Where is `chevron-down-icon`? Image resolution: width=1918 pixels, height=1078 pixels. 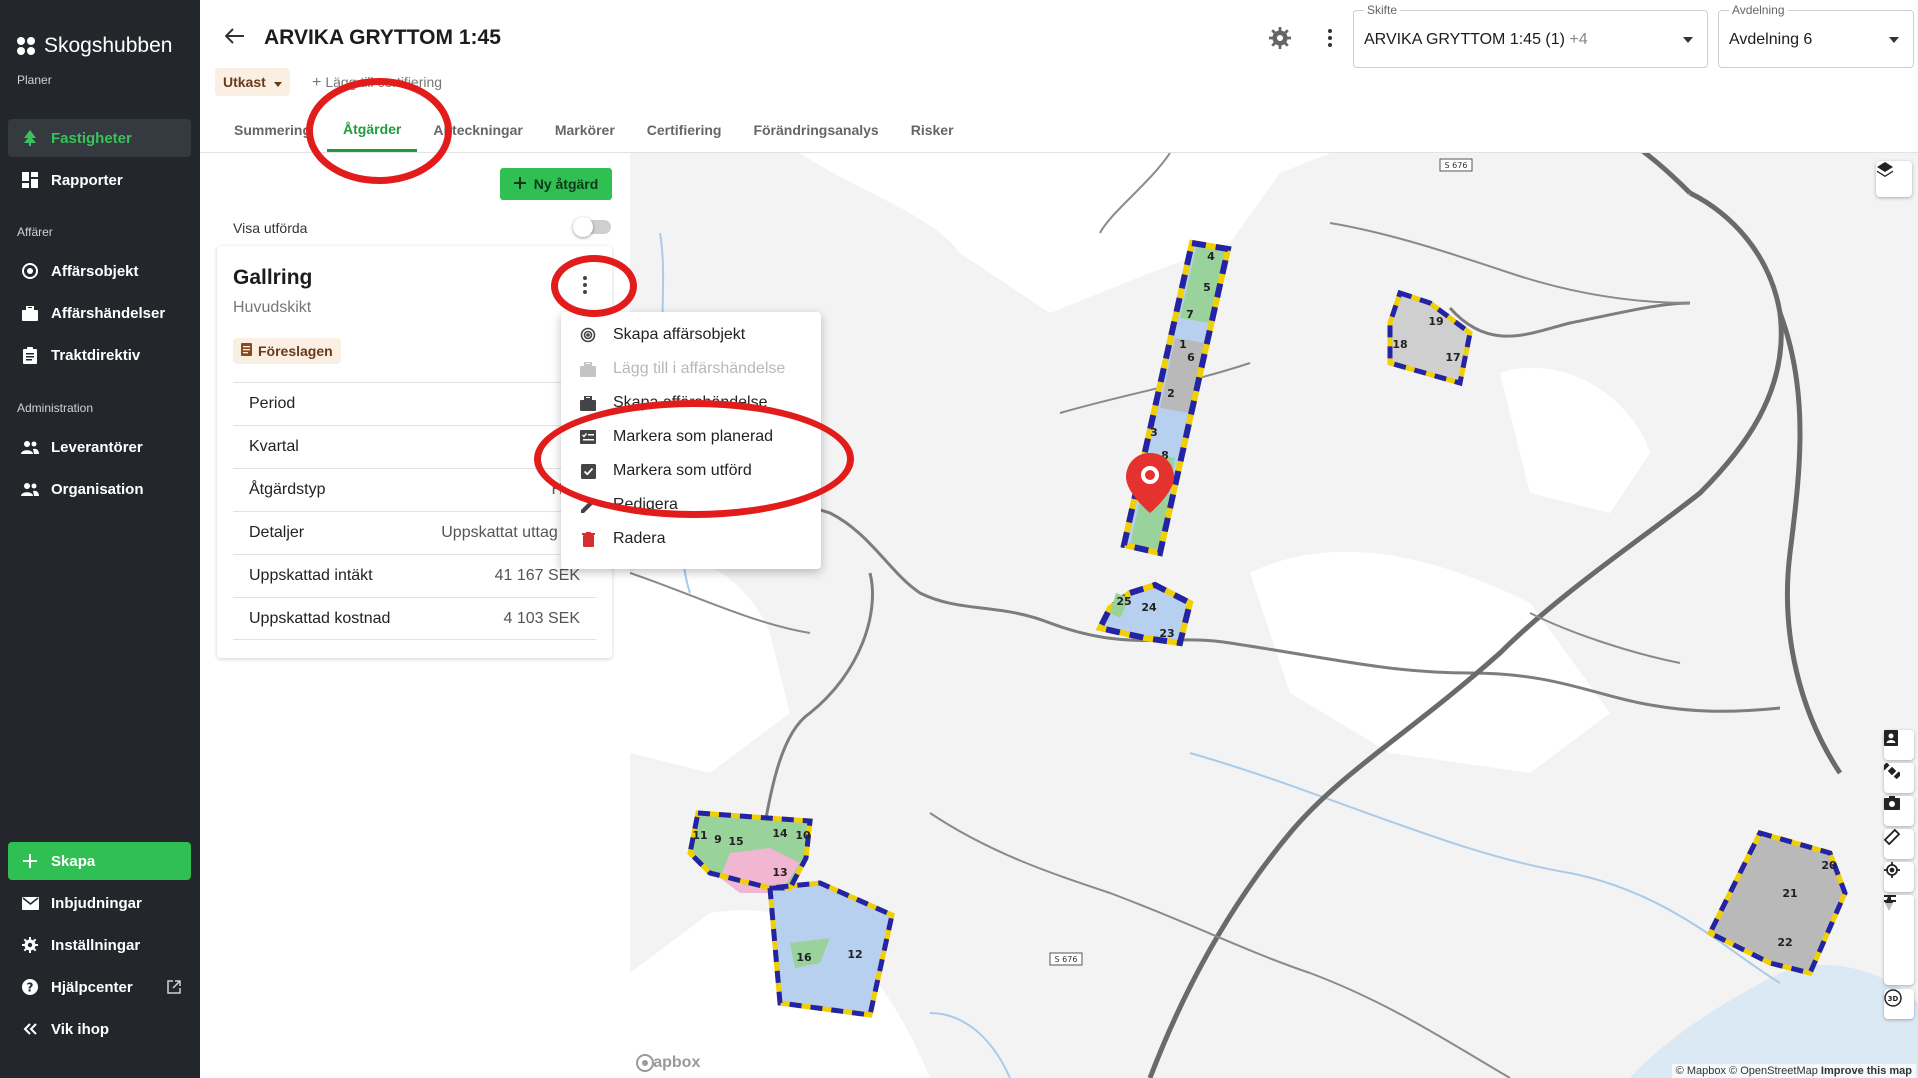 chevron-down-icon is located at coordinates (1894, 40).